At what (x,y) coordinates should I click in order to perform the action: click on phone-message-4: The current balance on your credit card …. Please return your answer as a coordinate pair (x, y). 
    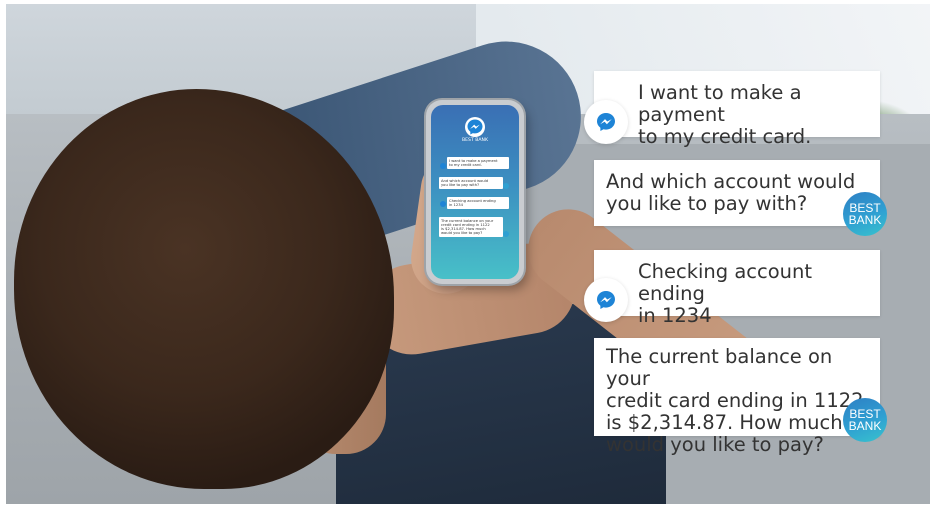
    Looking at the image, I should click on (471, 227).